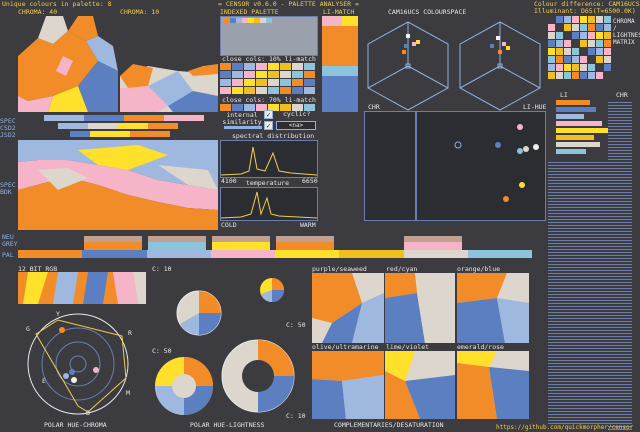  What do you see at coordinates (479, 269) in the screenshot?
I see `orange-blue-label: orange/blue` at bounding box center [479, 269].